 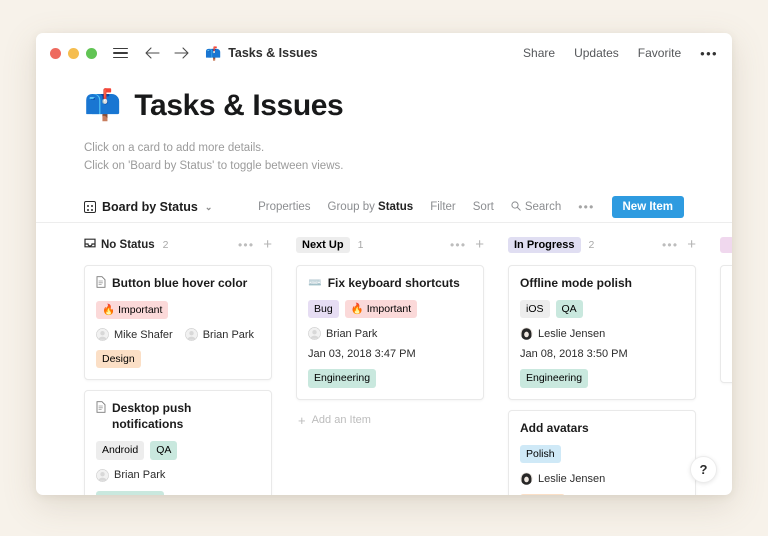 I want to click on card-people: Mike Shafer Brian Park, so click(x=178, y=334).